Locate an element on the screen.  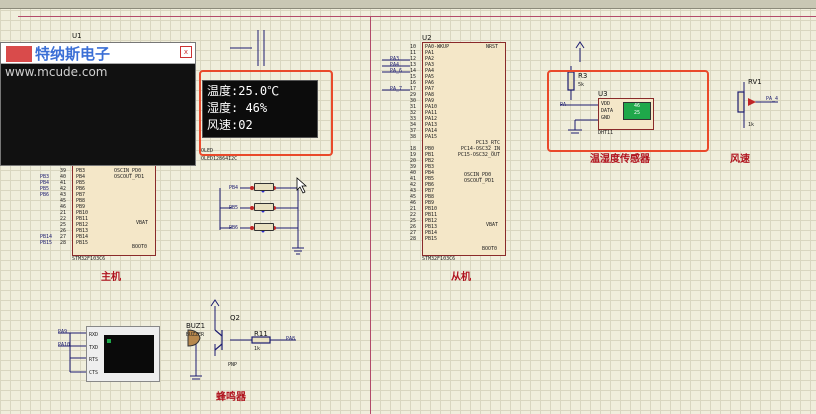
pullup-resistor-value: 5k is located at coordinates (581, 85).